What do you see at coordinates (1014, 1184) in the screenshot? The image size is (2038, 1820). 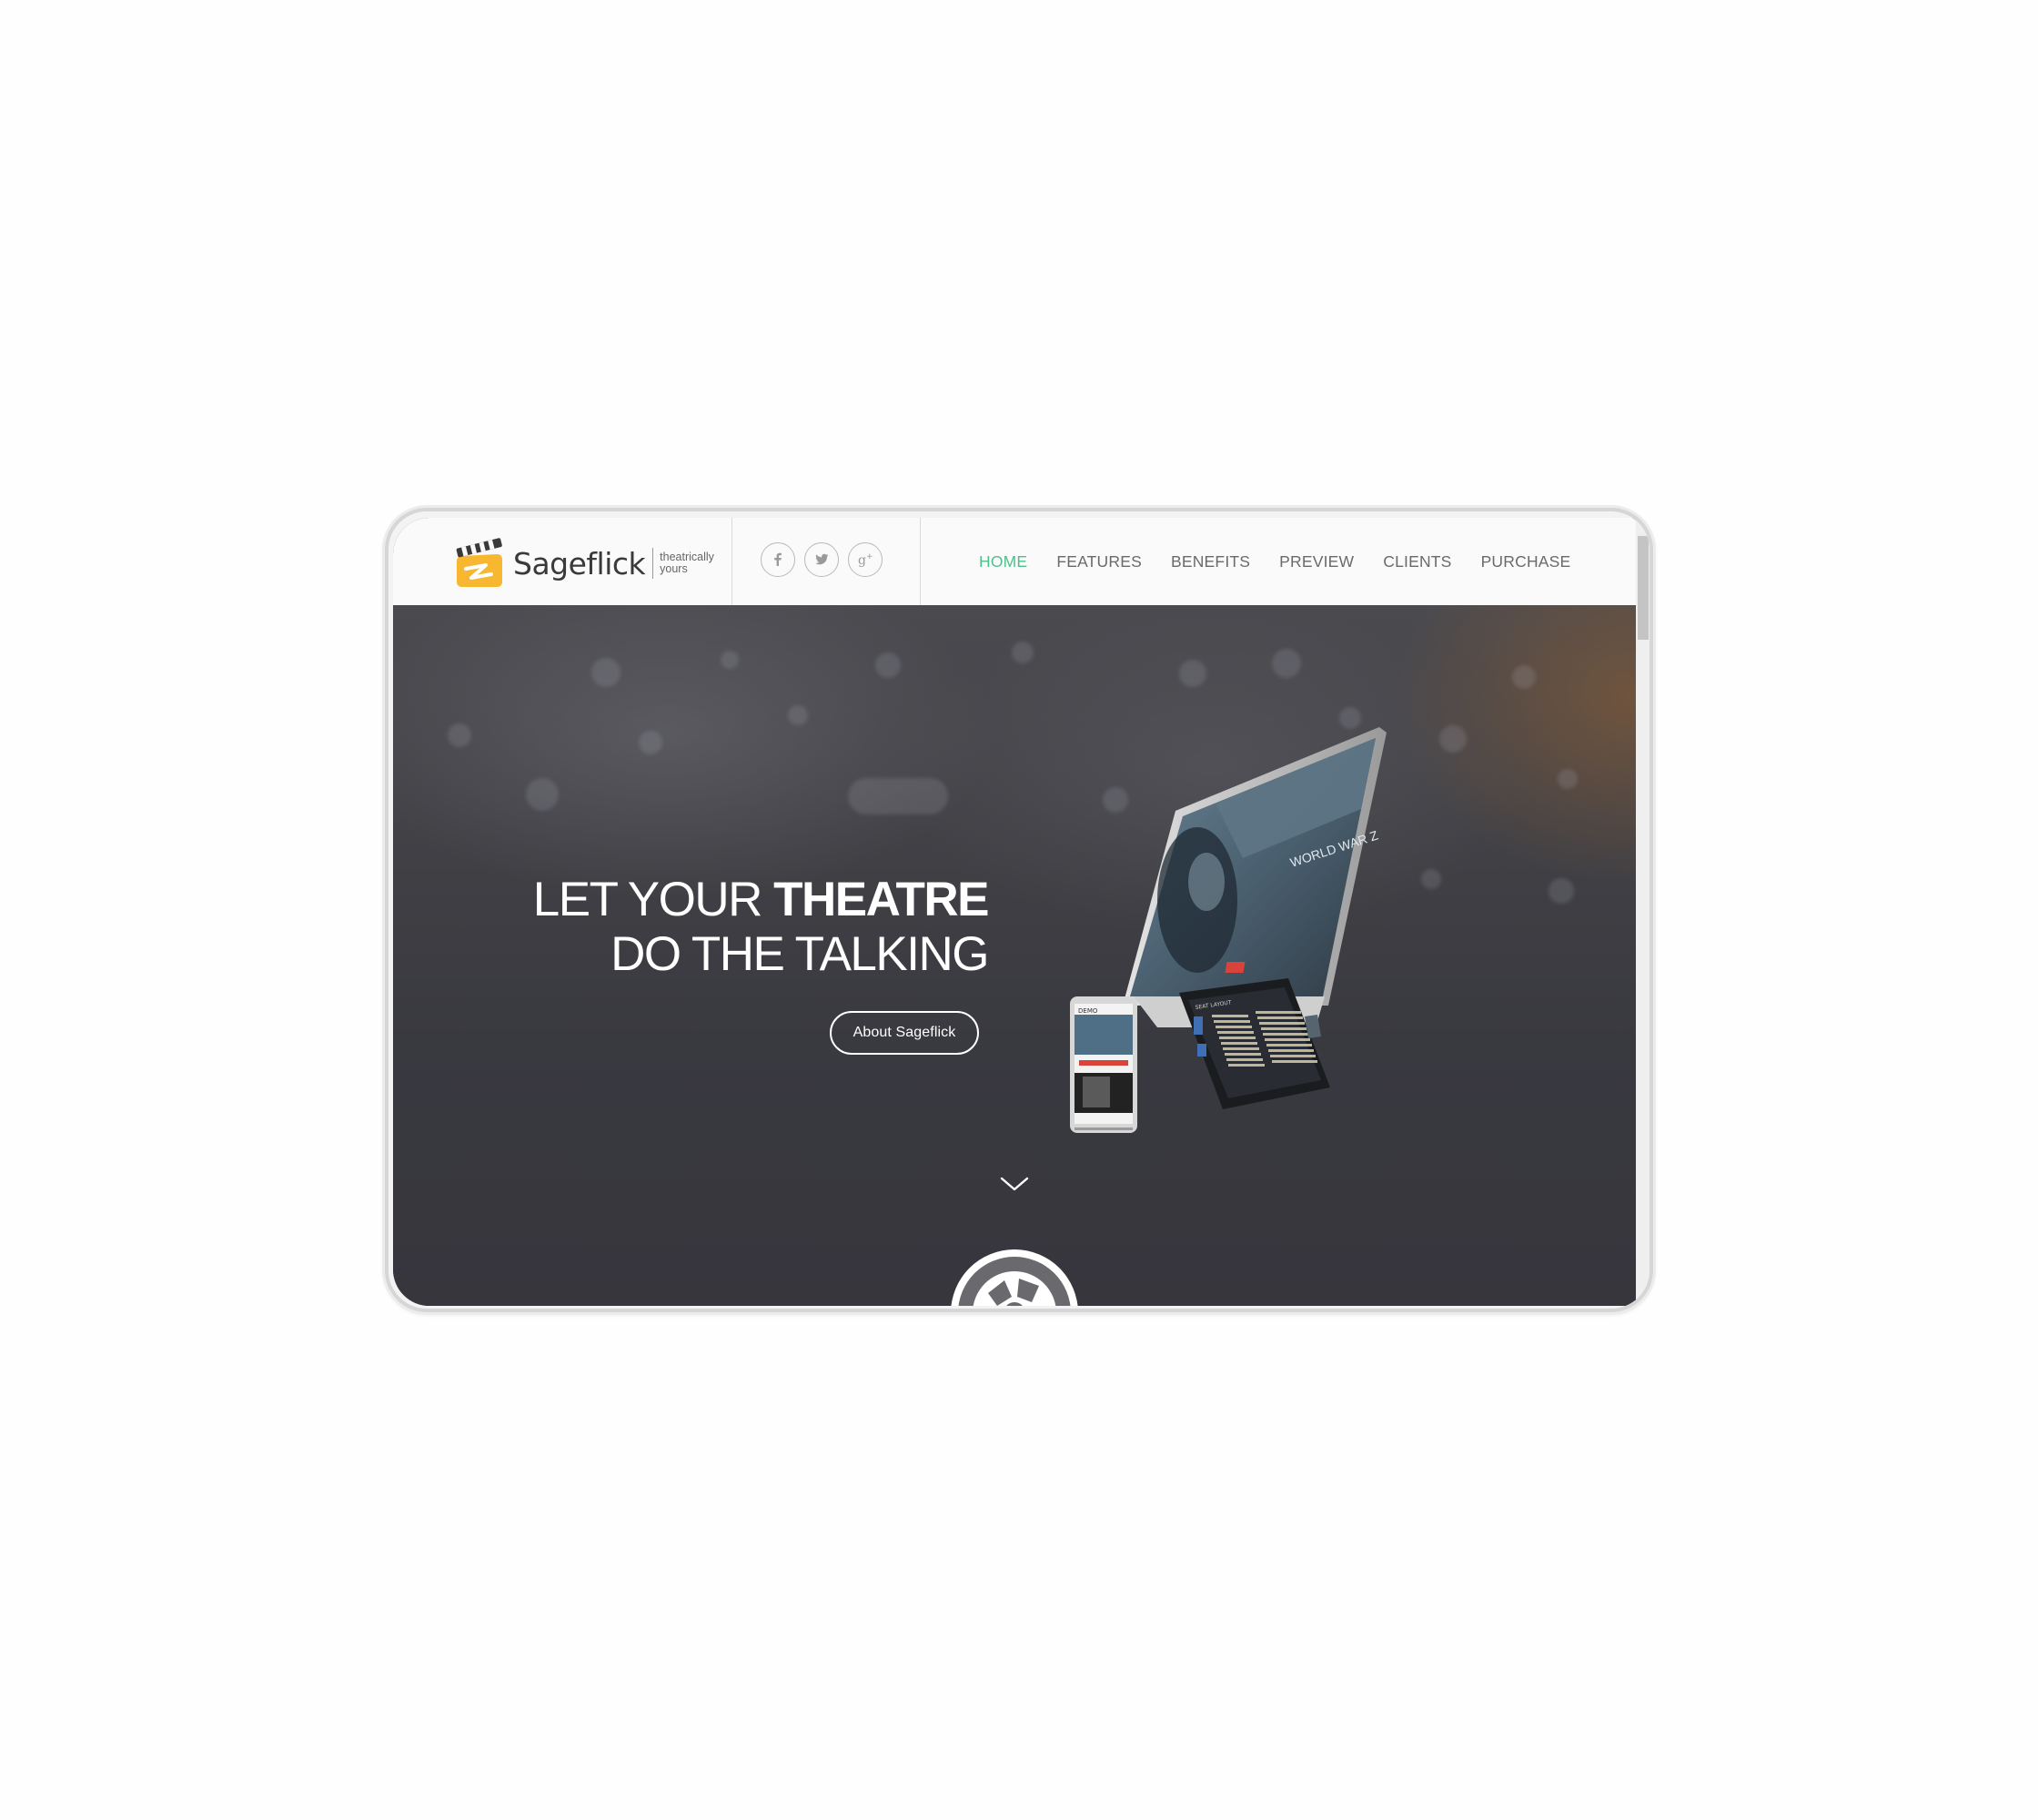 I see `chevron-down-icon` at bounding box center [1014, 1184].